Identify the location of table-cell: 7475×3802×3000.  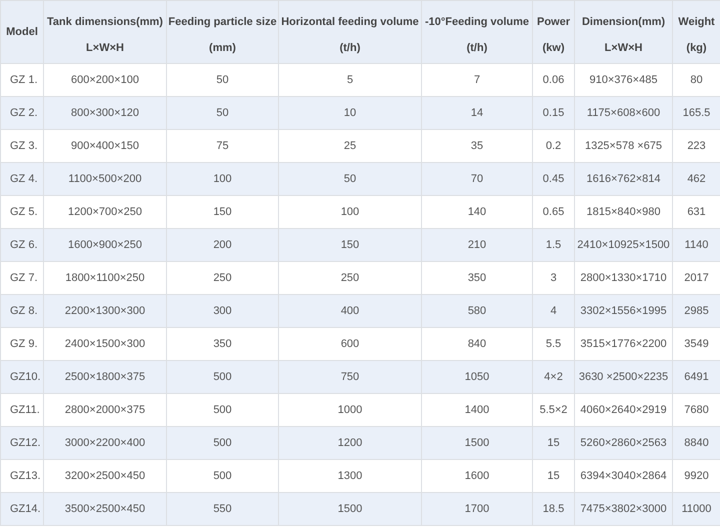
(623, 509).